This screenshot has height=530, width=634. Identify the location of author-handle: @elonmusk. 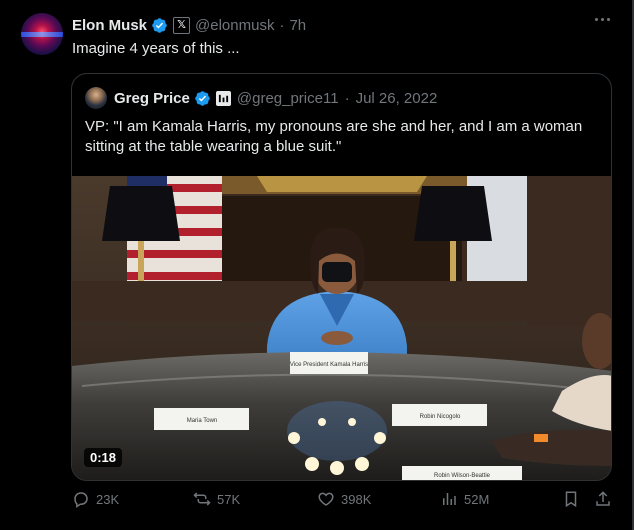
(234, 25).